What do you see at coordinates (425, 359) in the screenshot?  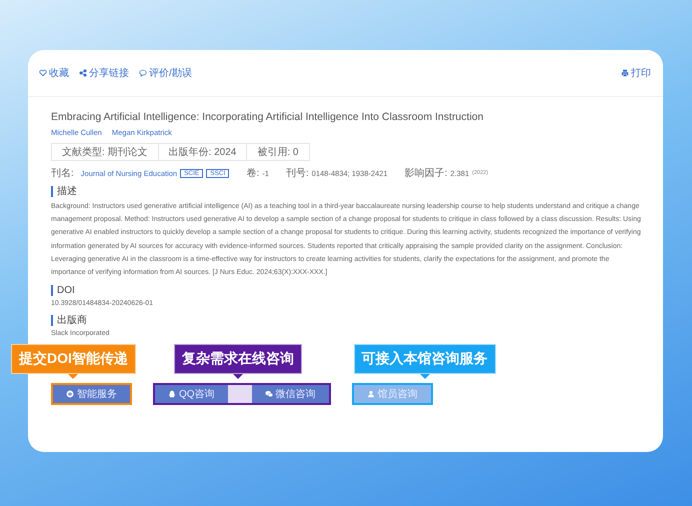 I see `callout-label: 可接入本馆咨询服务` at bounding box center [425, 359].